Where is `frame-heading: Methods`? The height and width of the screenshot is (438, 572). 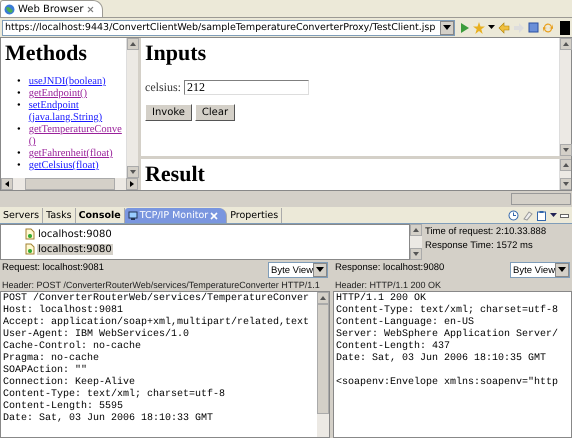
frame-heading: Methods is located at coordinates (46, 53).